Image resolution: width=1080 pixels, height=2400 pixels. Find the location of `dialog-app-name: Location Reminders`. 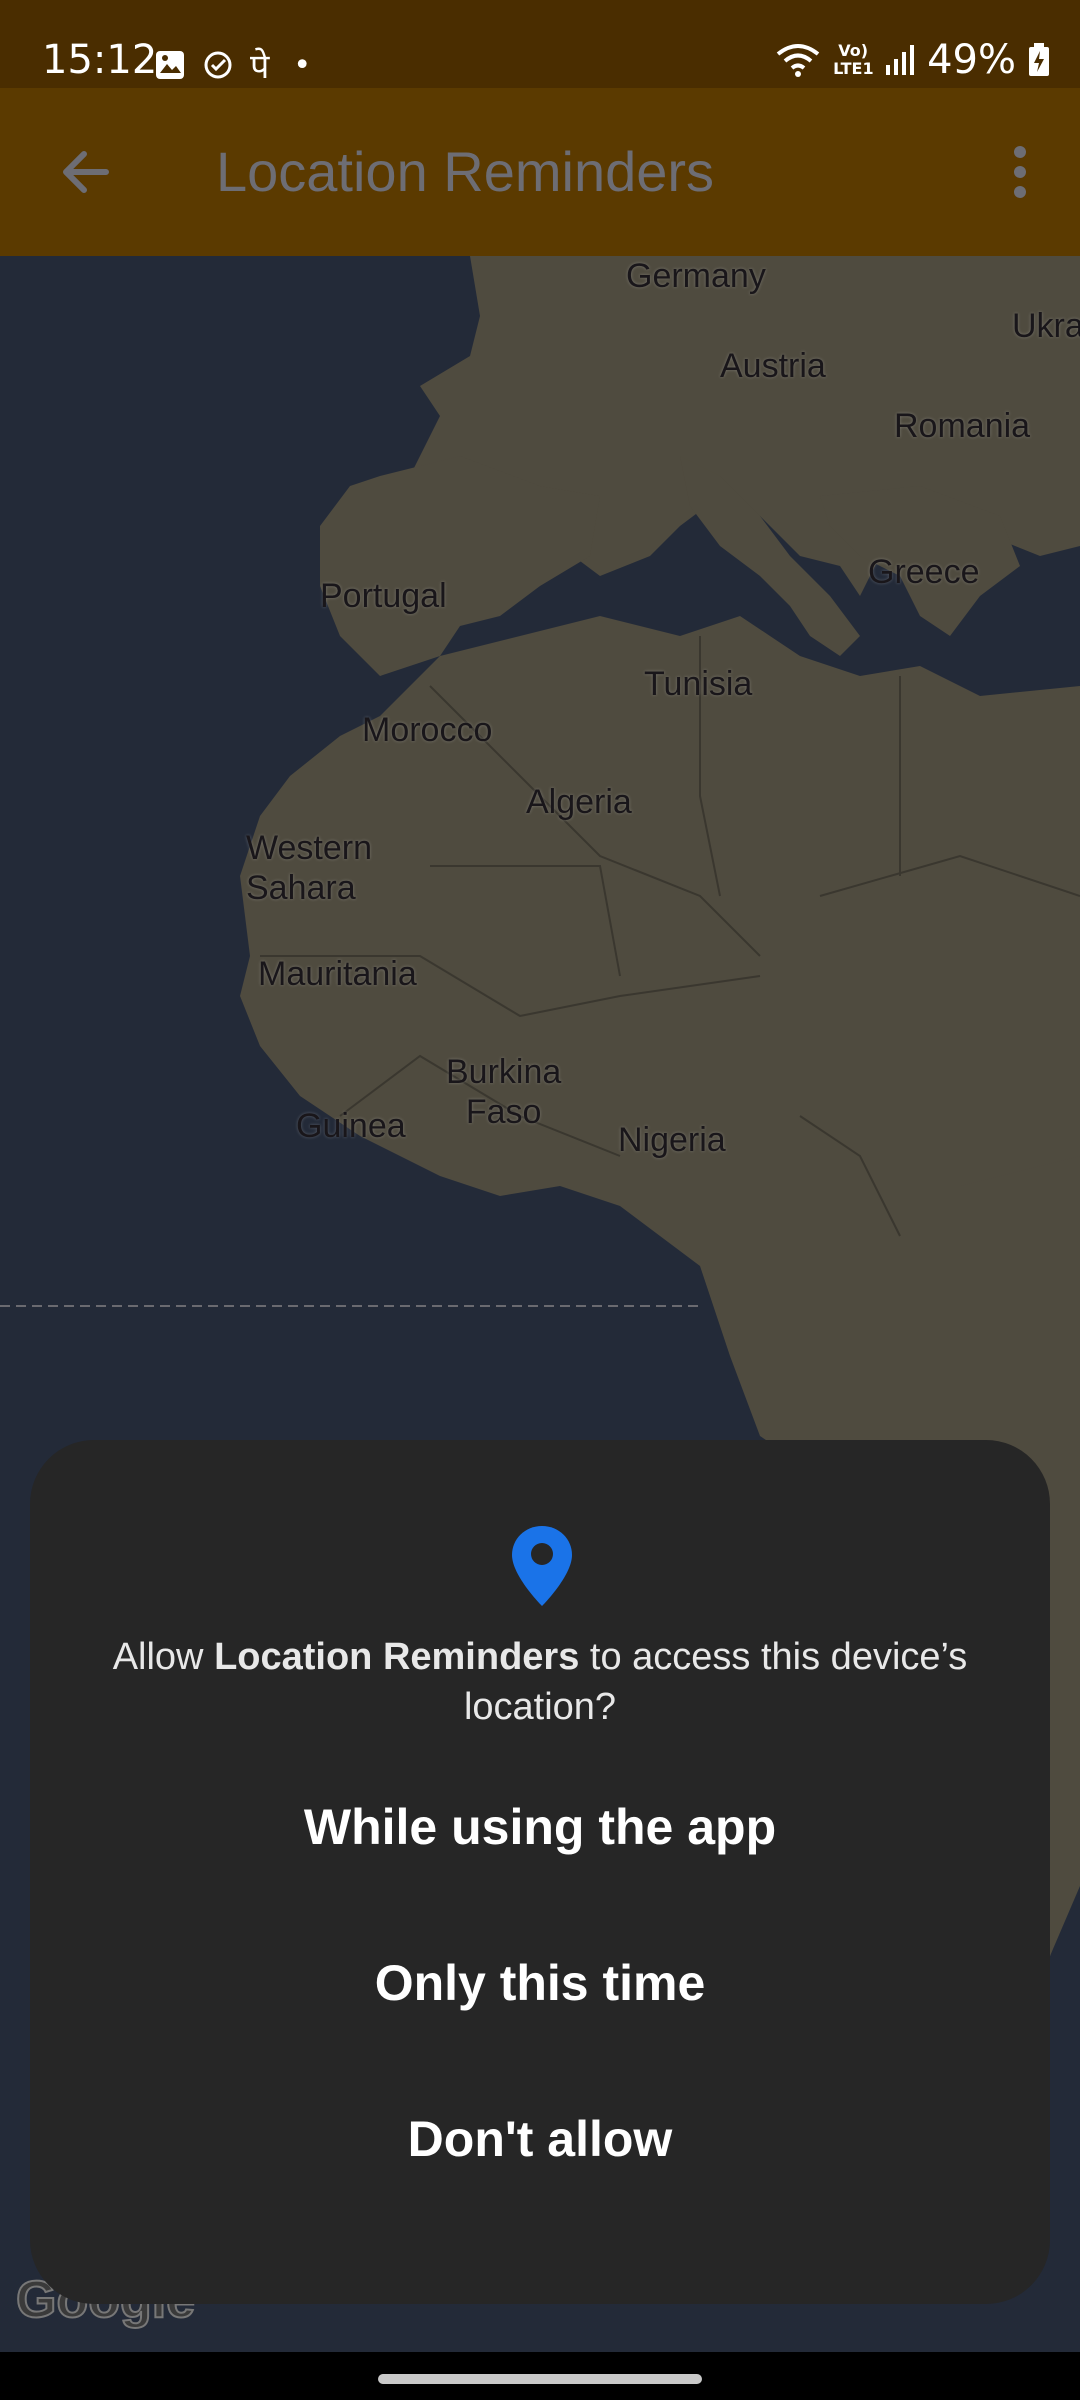

dialog-app-name: Location Reminders is located at coordinates (397, 1657).